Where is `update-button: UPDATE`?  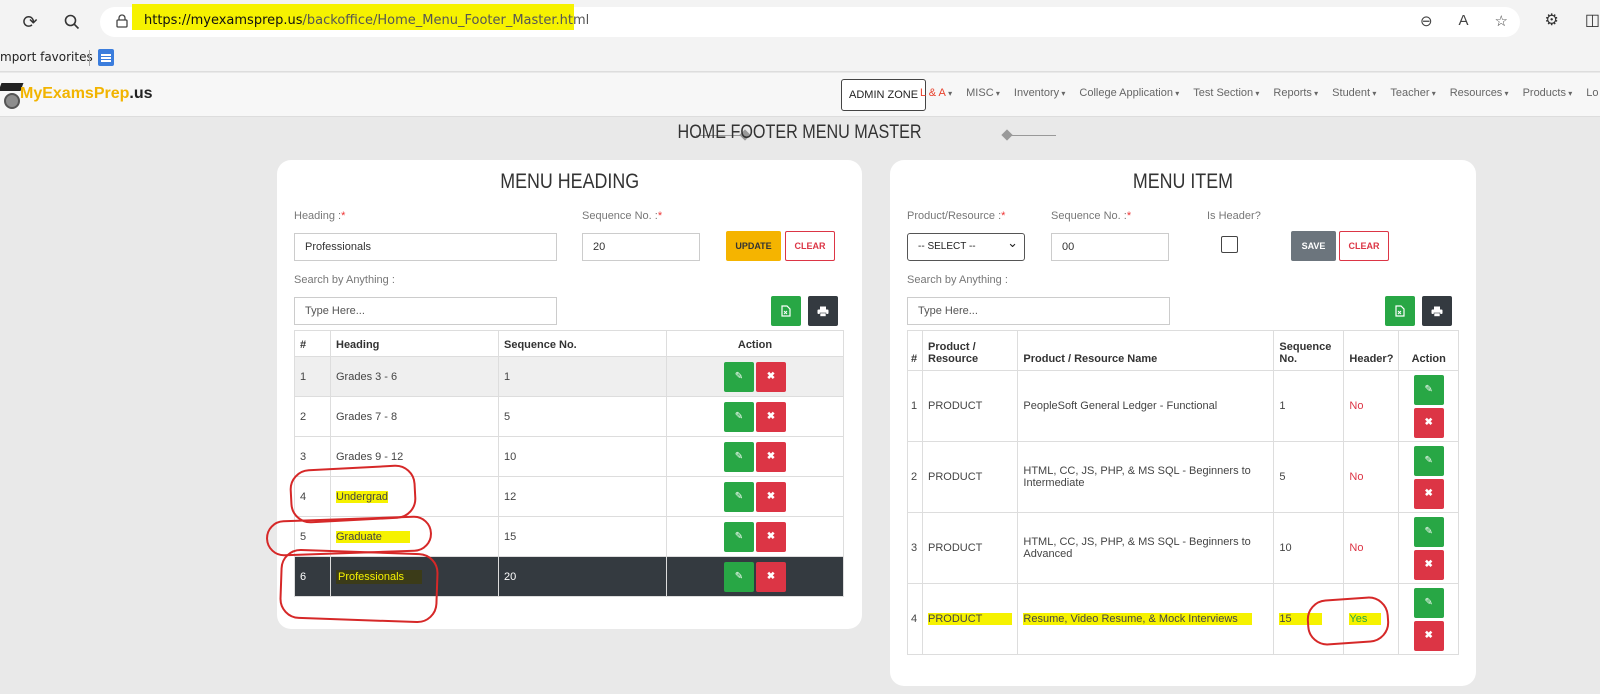
update-button: UPDATE is located at coordinates (753, 246).